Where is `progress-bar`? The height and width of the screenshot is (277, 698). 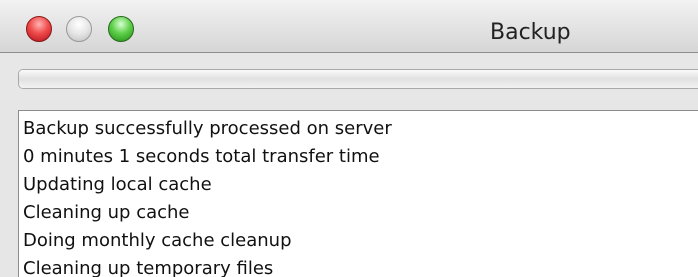
progress-bar is located at coordinates (358, 79).